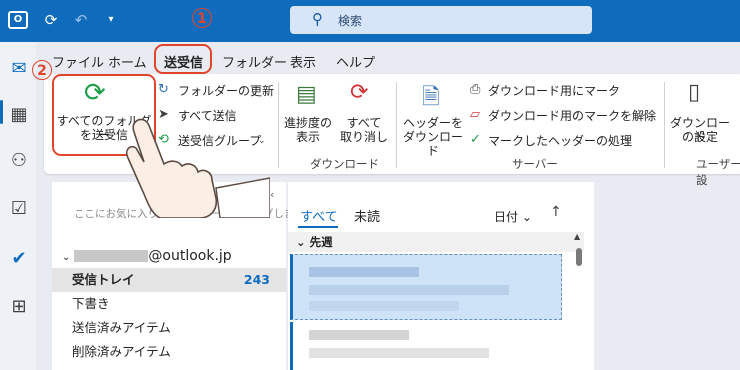 Image resolution: width=740 pixels, height=370 pixels. Describe the element at coordinates (254, 61) in the screenshot. I see `tab-folder: フォルダー` at that location.